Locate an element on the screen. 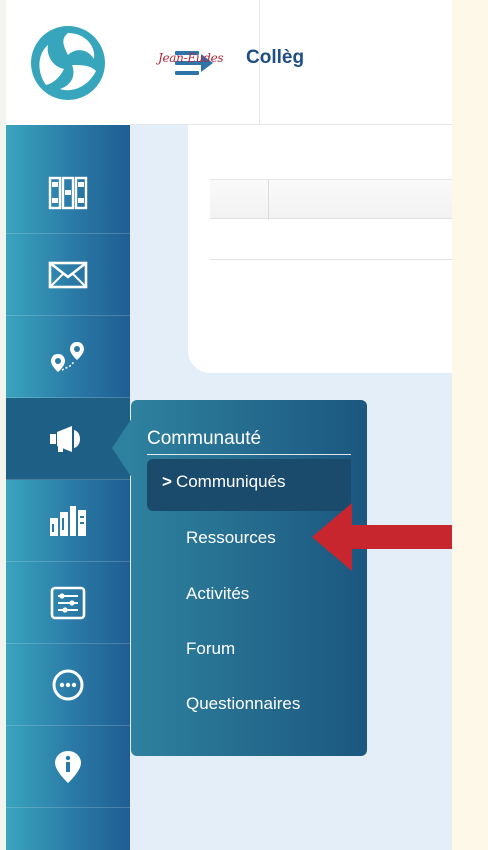  annotation-arrow-icon is located at coordinates (382, 537).